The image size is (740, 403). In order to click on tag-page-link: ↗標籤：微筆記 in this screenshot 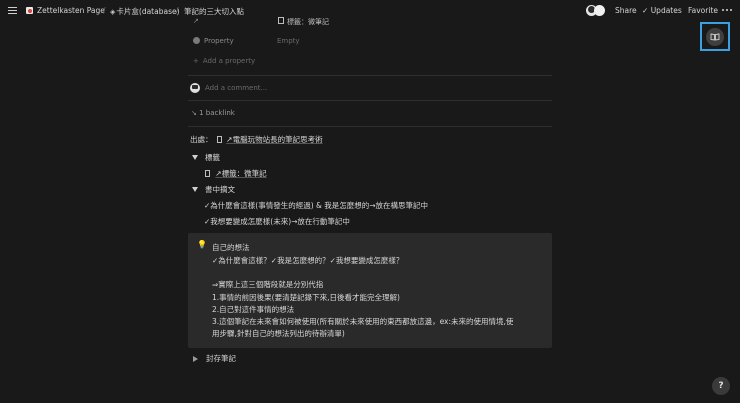, I will do `click(240, 173)`.